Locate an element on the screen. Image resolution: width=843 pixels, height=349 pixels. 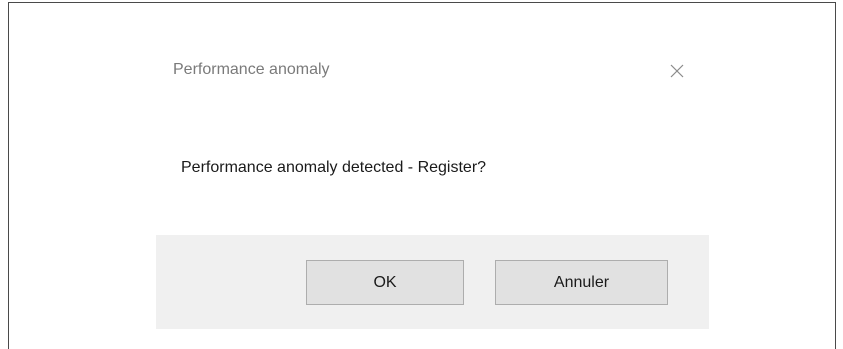
window-border-top is located at coordinates (422, 2).